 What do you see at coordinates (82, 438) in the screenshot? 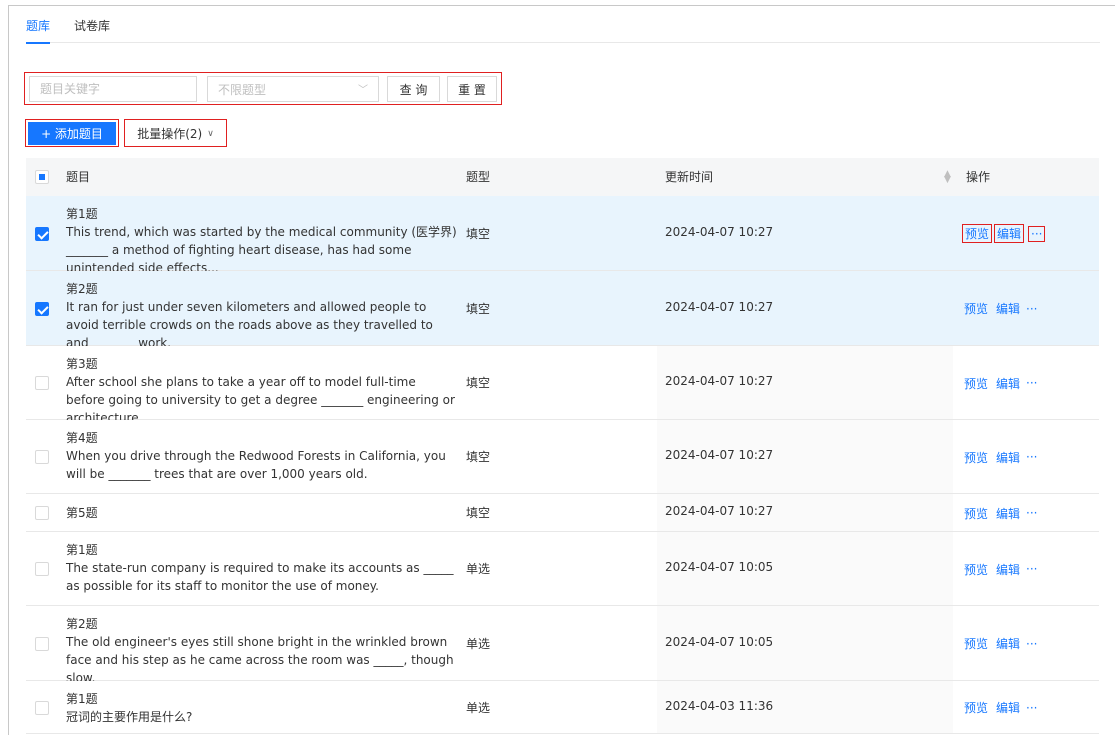
I see `question-title: 第4题` at bounding box center [82, 438].